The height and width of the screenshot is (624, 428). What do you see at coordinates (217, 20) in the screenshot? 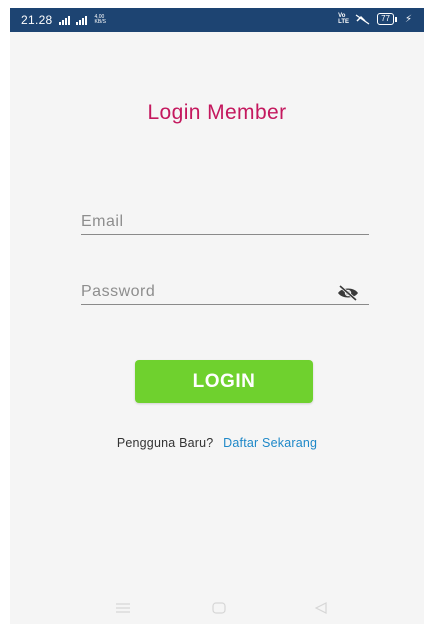
I see `status-bar: 21.28 4,00 KB/S Vo LTE 77 ⚡` at bounding box center [217, 20].